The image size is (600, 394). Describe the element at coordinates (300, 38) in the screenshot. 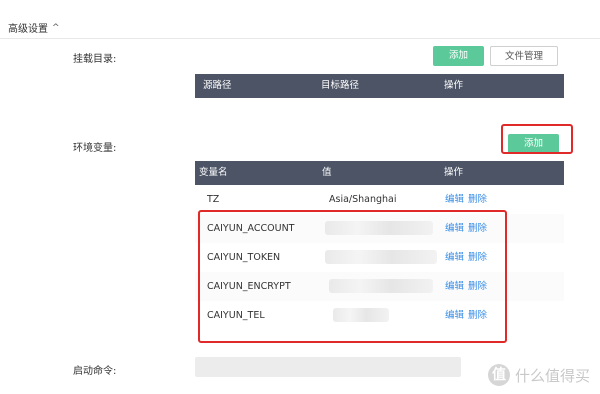

I see `section-divider` at that location.